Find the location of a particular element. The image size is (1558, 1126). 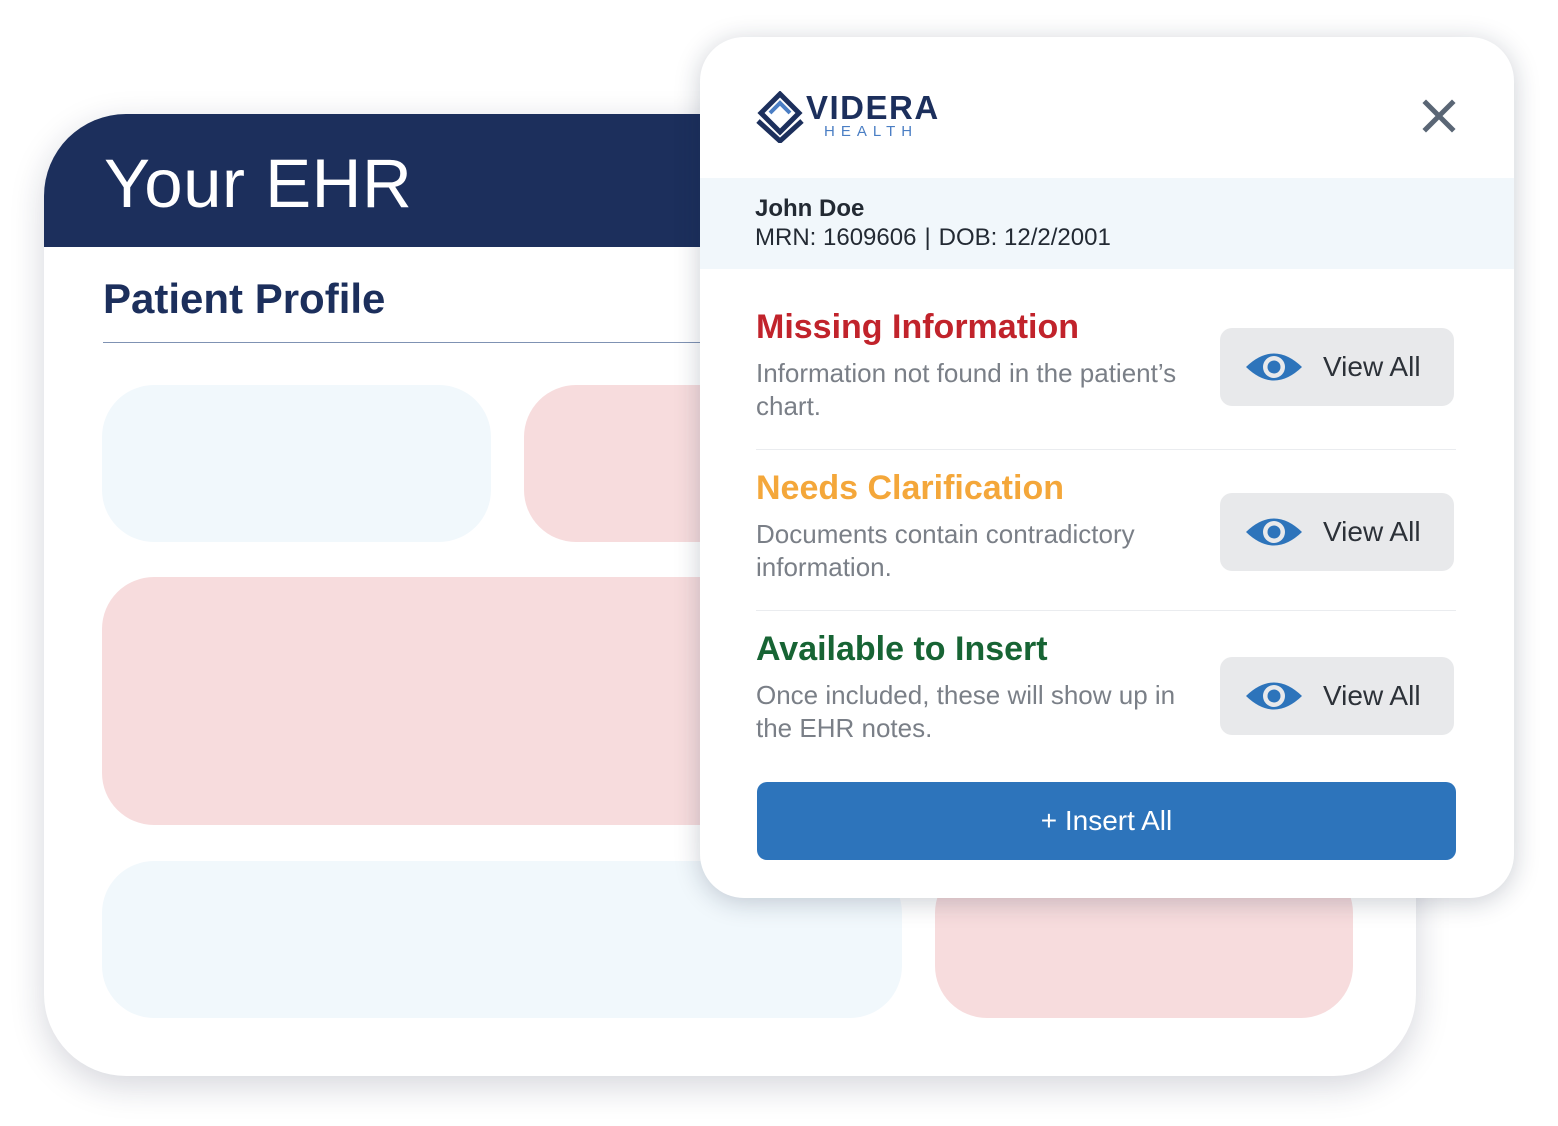

placeholder-card is located at coordinates (296, 463).